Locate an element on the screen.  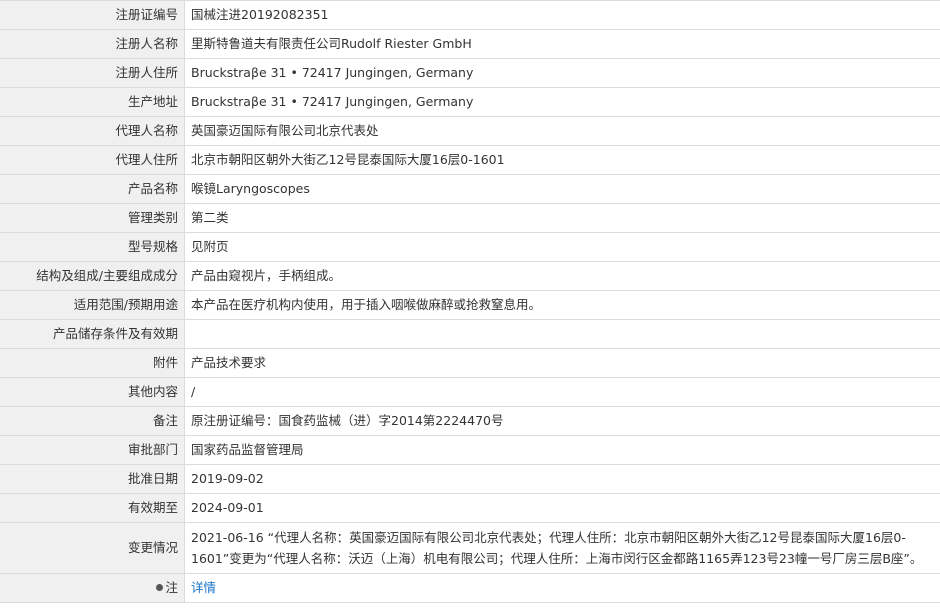
row-label: 代理人住所 is located at coordinates (92, 160).